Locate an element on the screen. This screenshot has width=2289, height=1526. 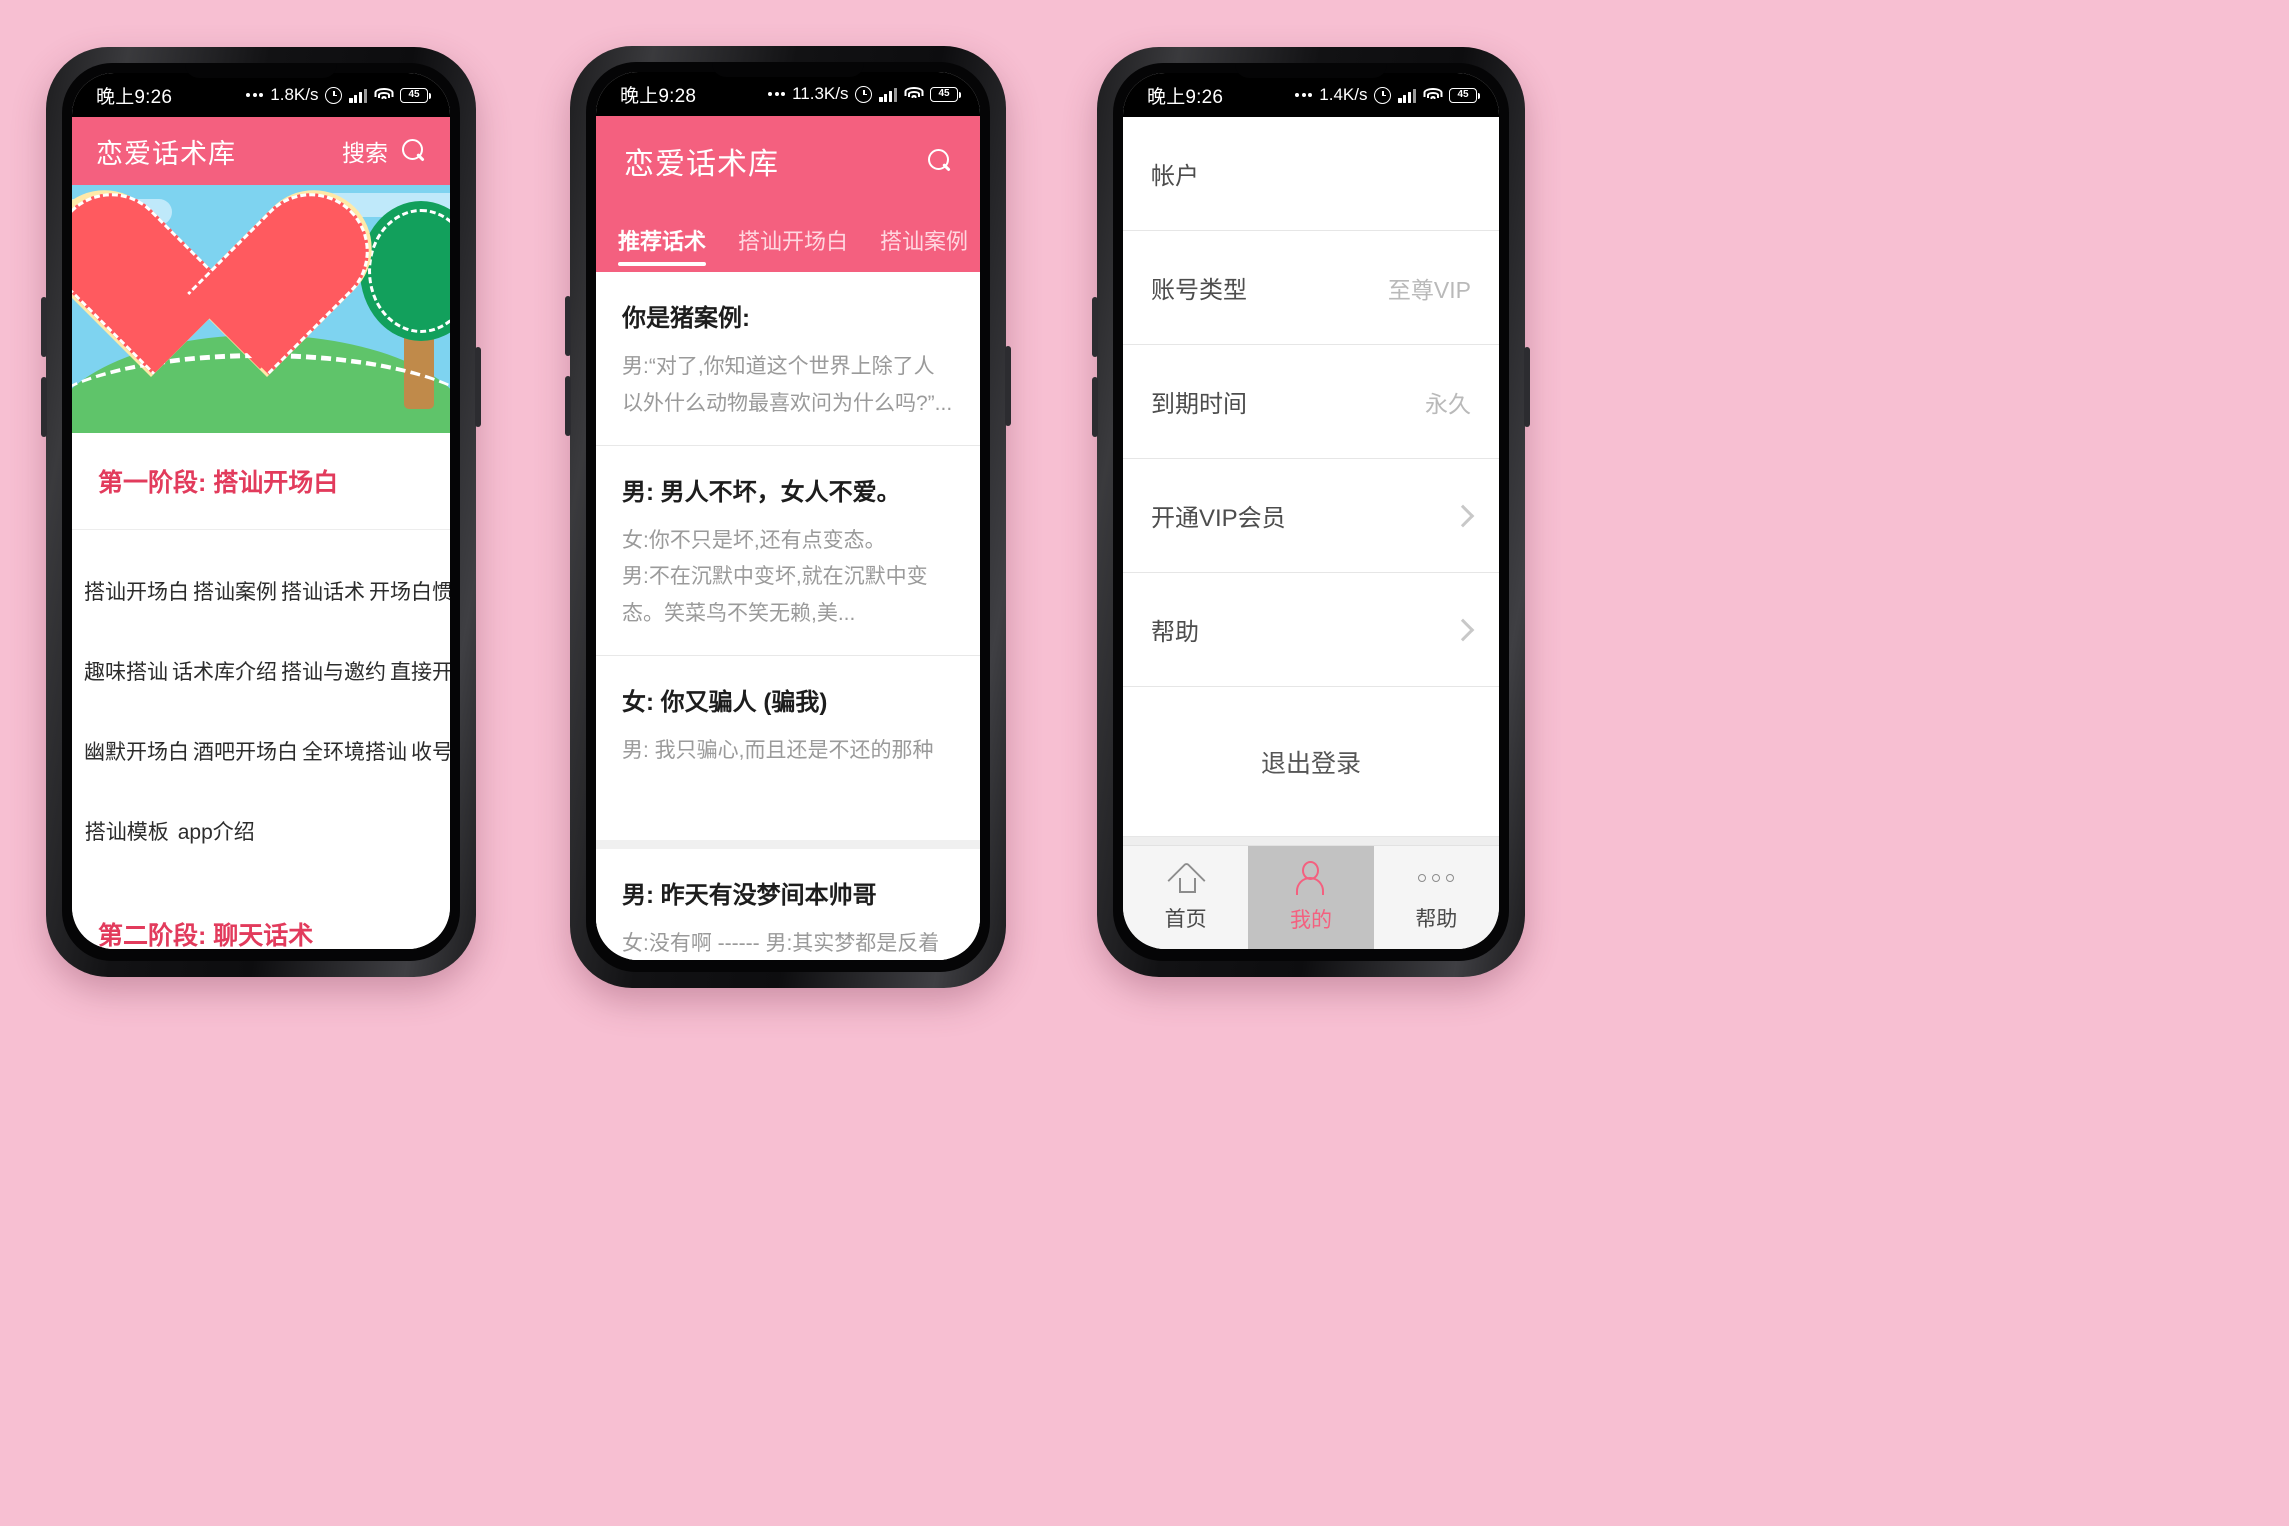
network-speed: 11.3K/s is located at coordinates (820, 93).